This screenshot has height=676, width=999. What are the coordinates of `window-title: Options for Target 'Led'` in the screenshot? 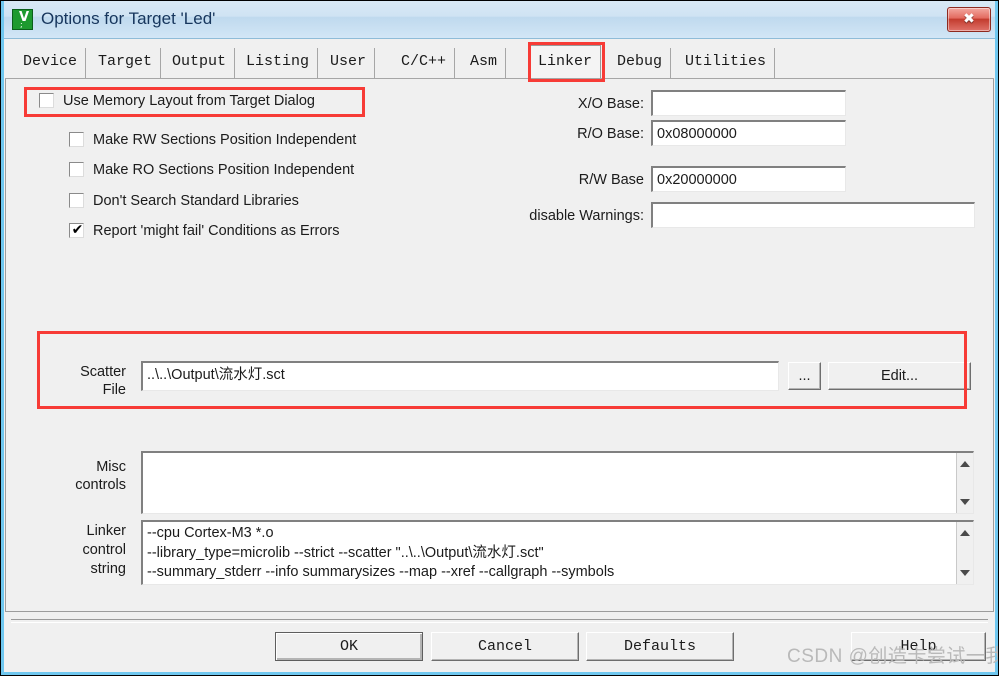 It's located at (128, 18).